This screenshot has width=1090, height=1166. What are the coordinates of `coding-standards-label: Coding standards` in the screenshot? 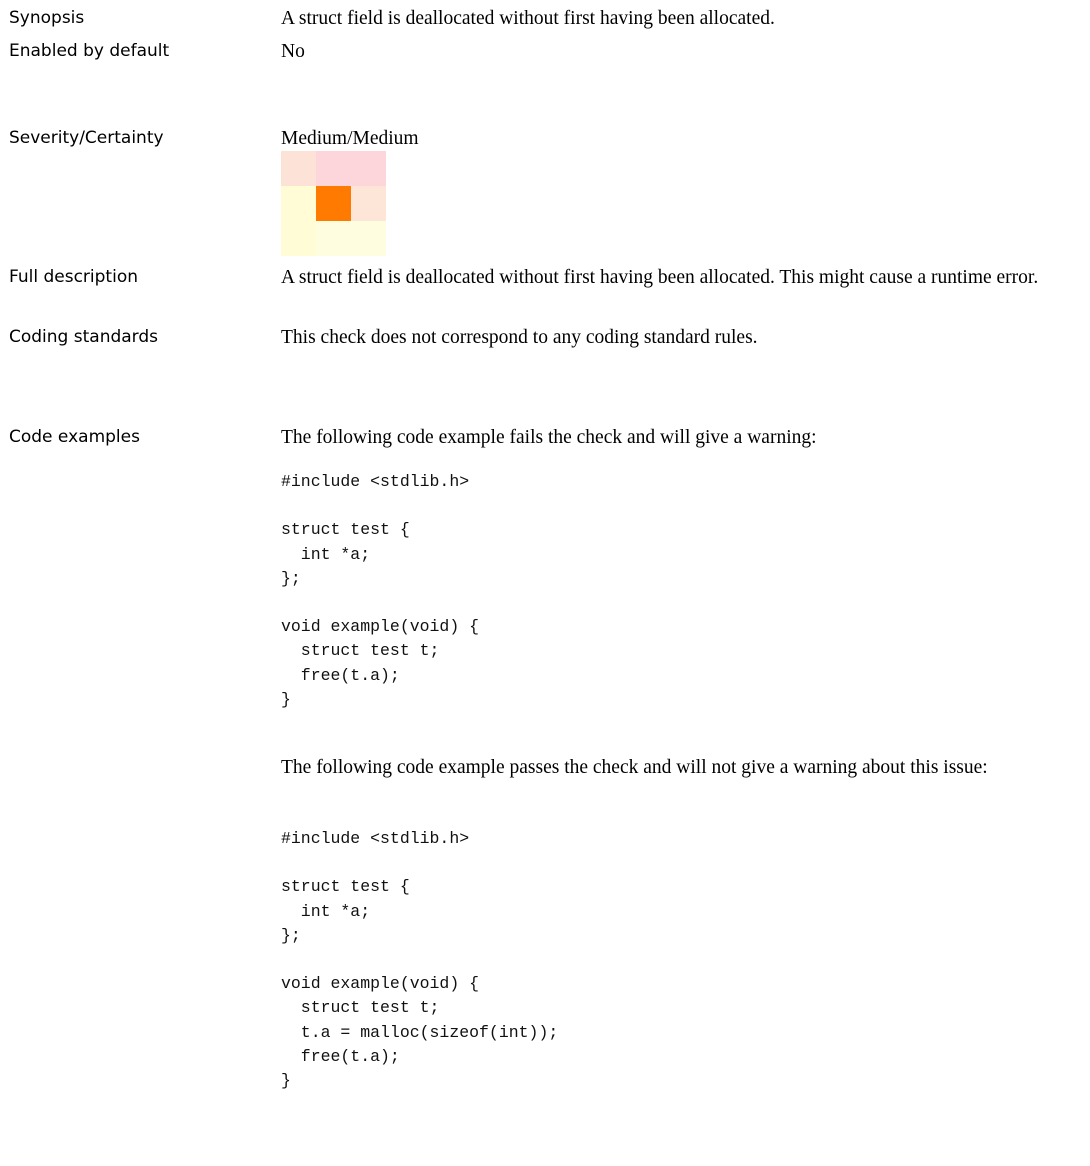 It's located at (84, 337).